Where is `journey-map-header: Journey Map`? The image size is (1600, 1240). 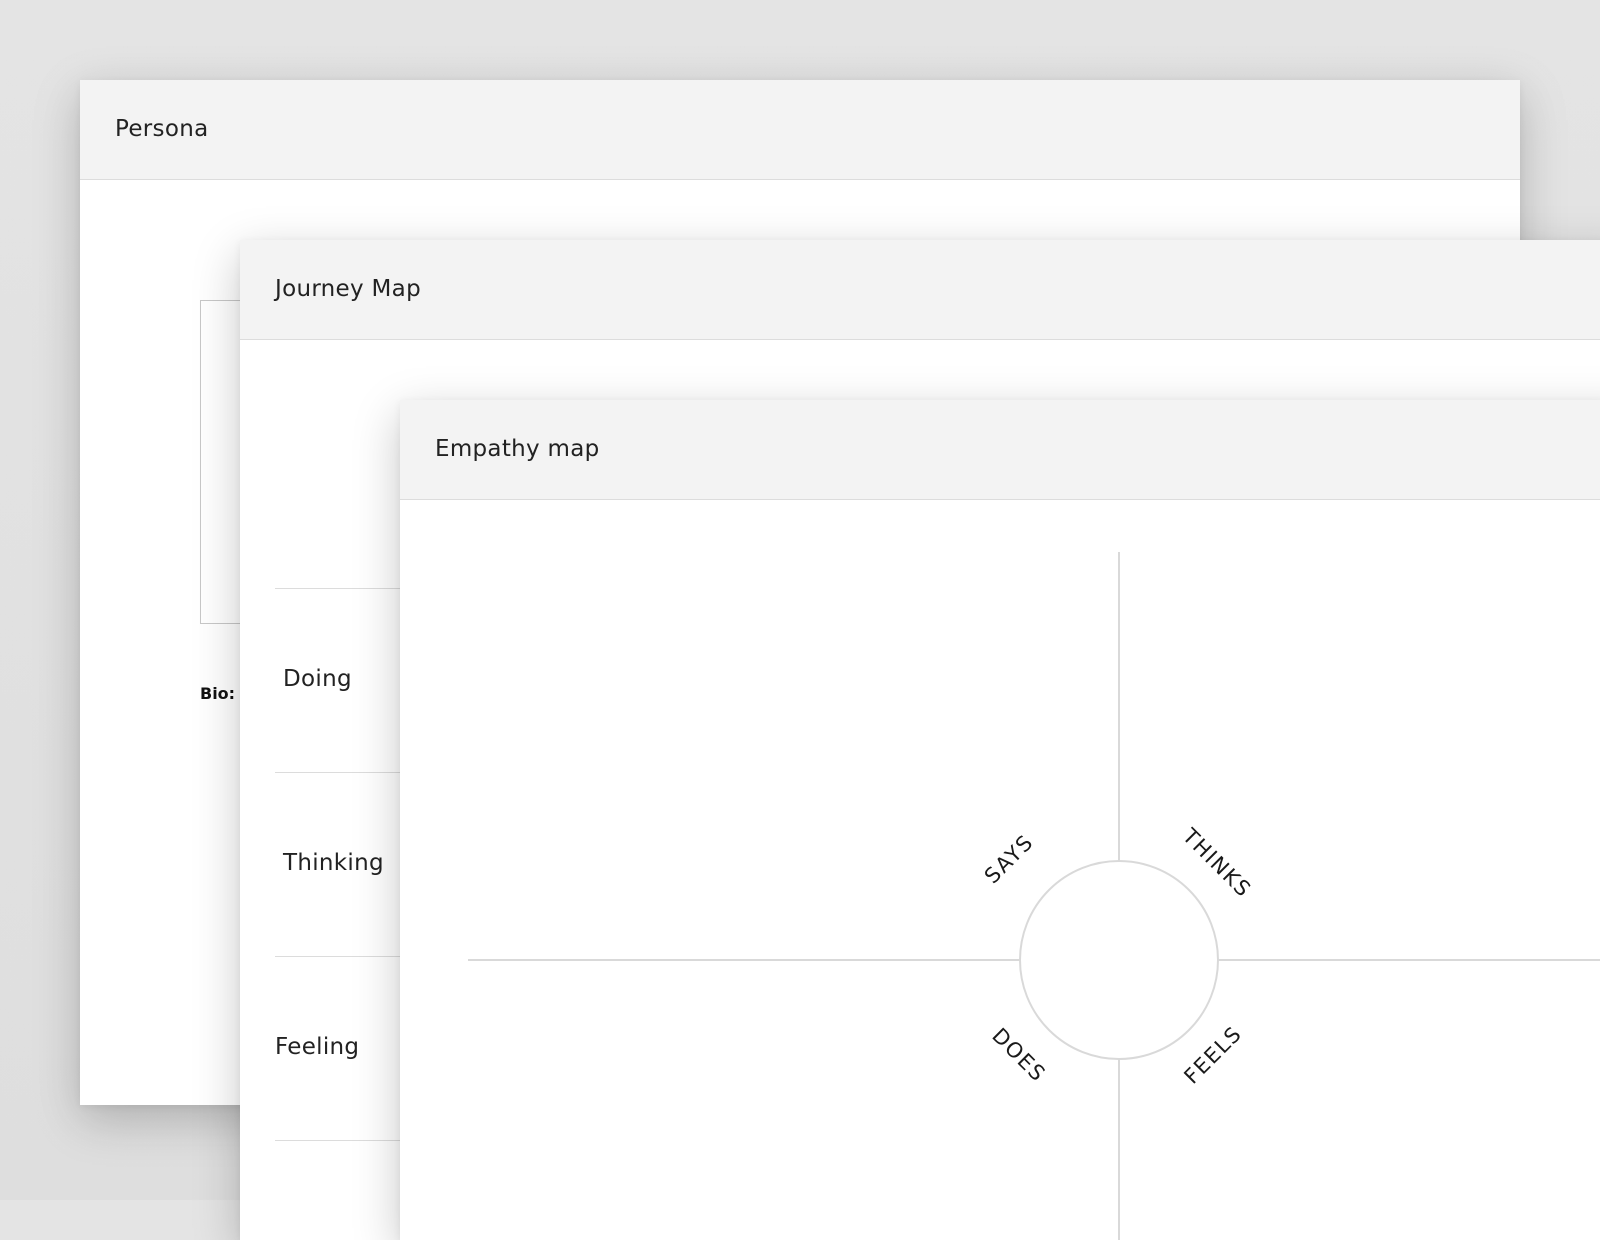 journey-map-header: Journey Map is located at coordinates (920, 290).